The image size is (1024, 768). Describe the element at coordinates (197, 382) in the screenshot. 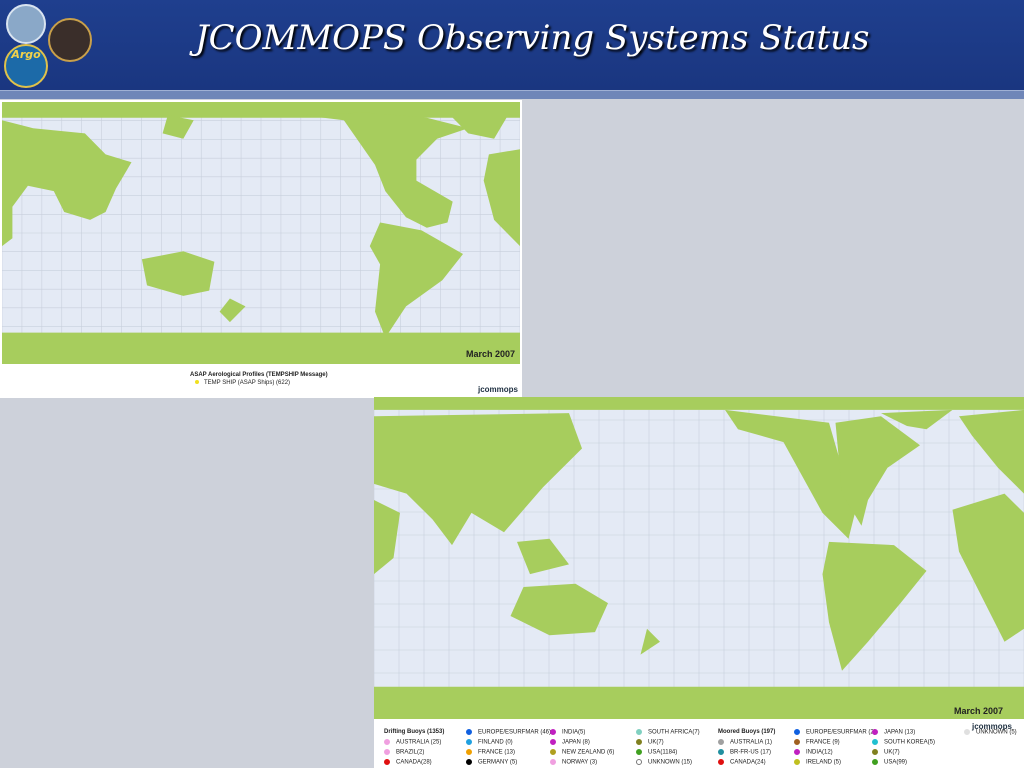

I see `yellow-dot-icon` at that location.